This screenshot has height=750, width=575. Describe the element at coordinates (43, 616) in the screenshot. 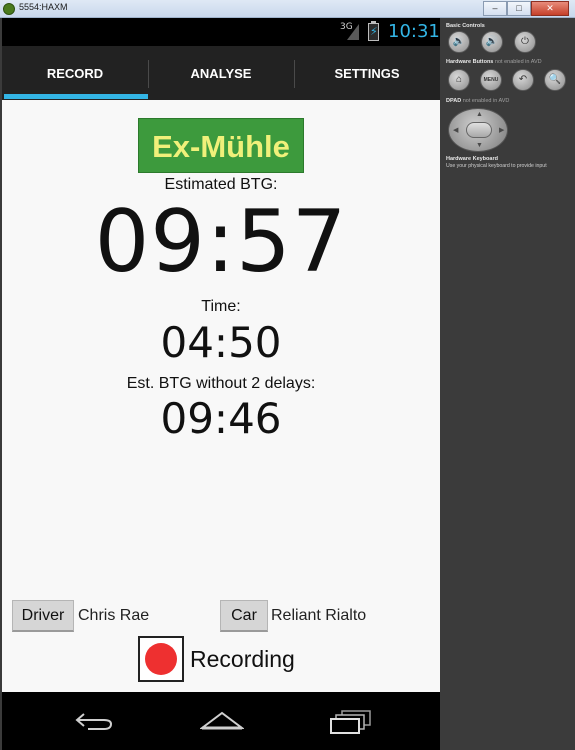

I see `driver-button: Driver` at that location.